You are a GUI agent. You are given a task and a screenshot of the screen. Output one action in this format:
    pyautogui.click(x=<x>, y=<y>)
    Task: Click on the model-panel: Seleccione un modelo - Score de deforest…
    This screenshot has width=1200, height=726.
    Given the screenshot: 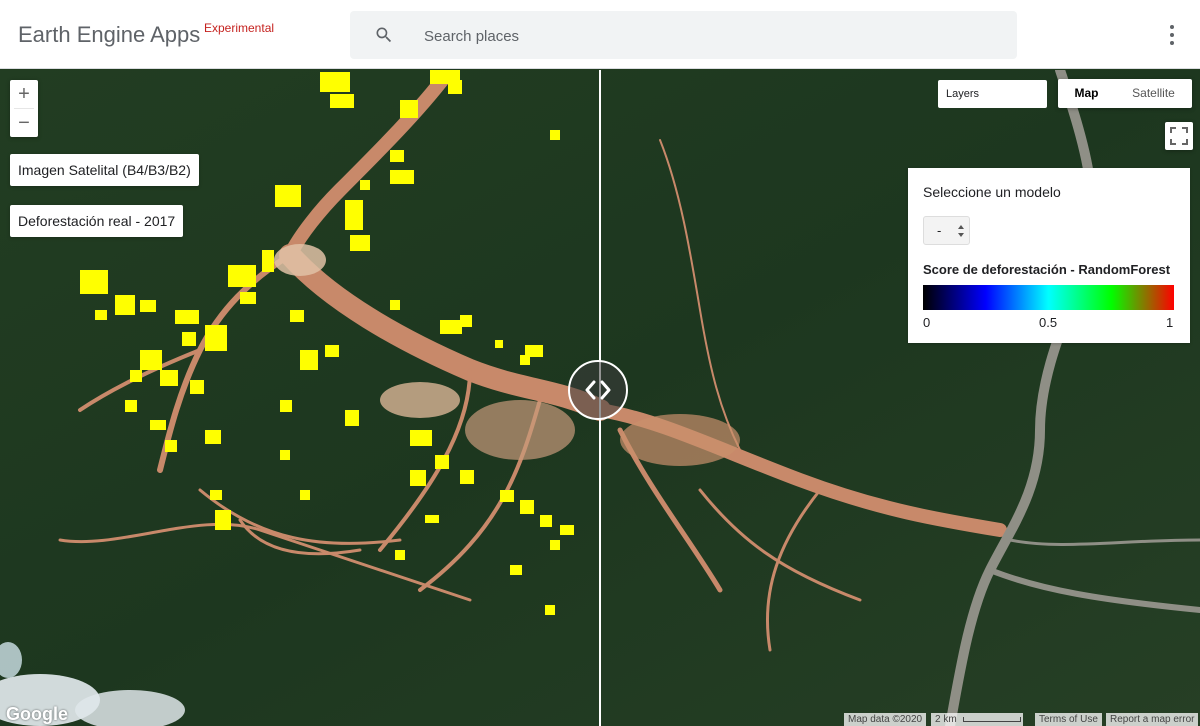 What is the action you would take?
    pyautogui.click(x=1049, y=255)
    